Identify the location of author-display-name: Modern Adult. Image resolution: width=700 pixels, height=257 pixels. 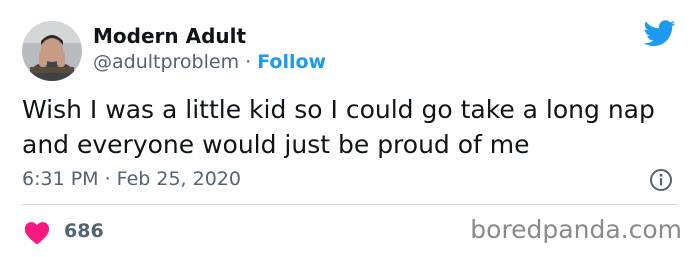
(169, 36).